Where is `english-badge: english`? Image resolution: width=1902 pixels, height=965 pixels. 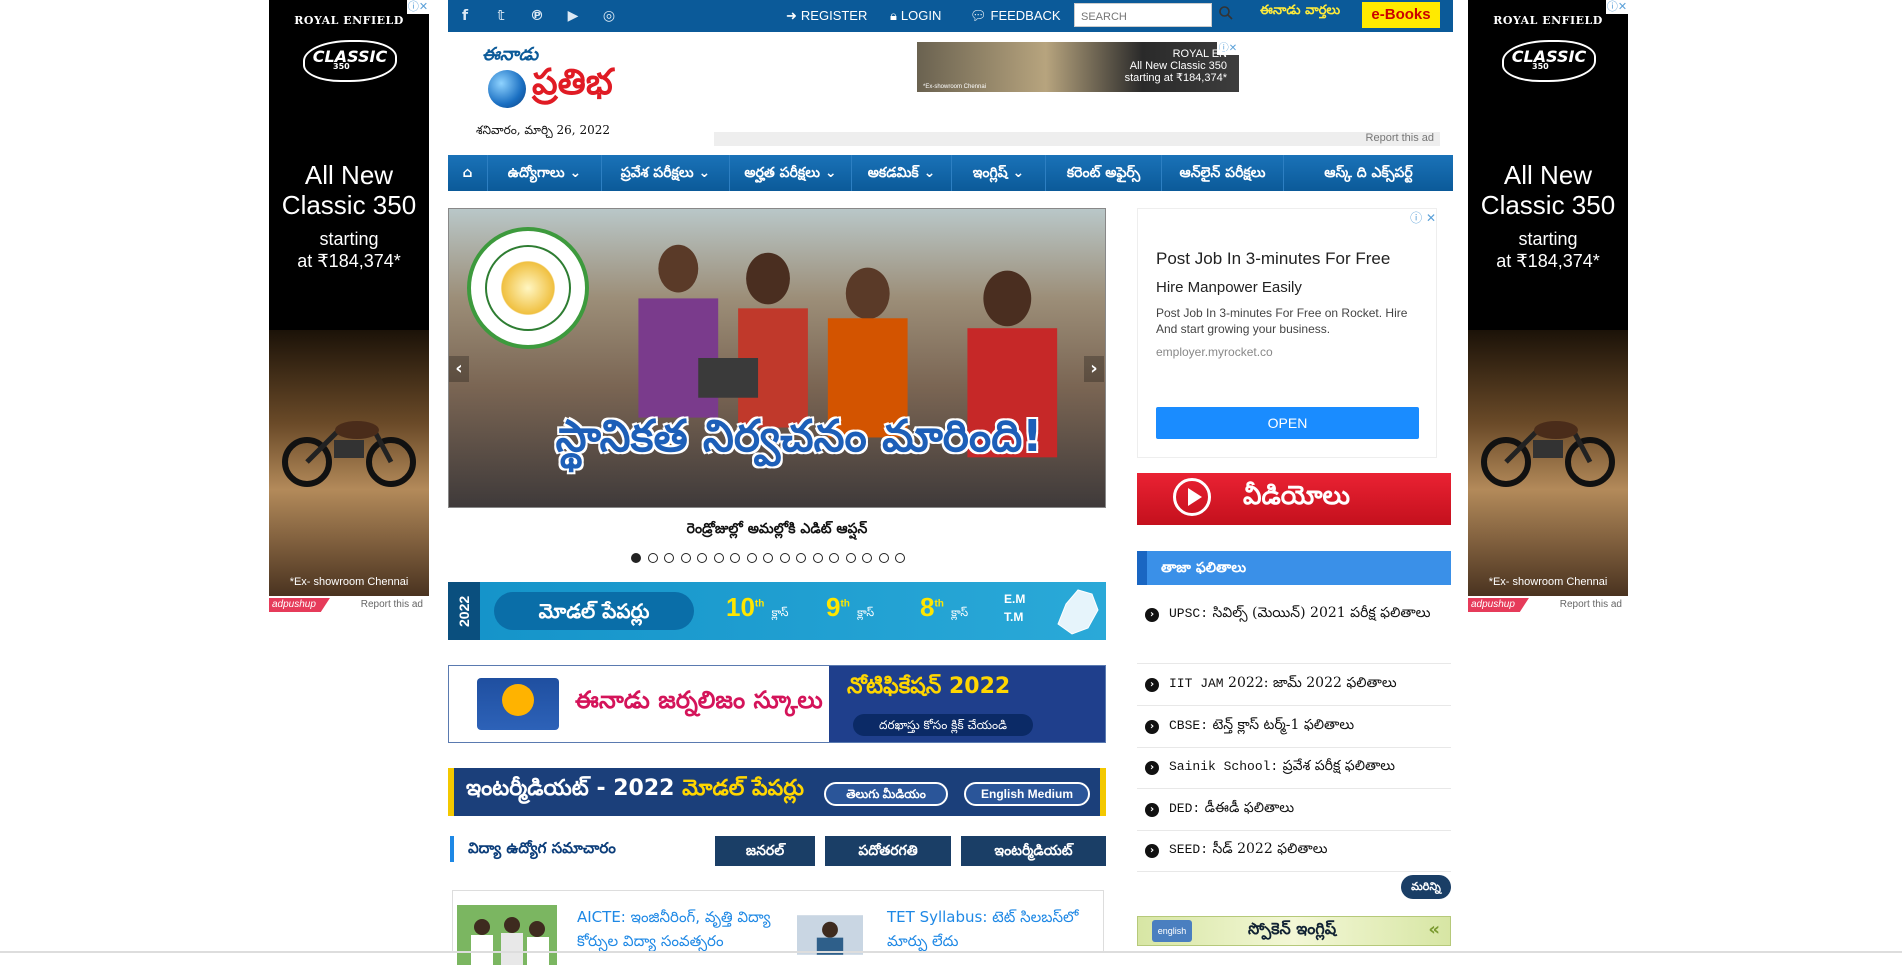 english-badge: english is located at coordinates (1172, 931).